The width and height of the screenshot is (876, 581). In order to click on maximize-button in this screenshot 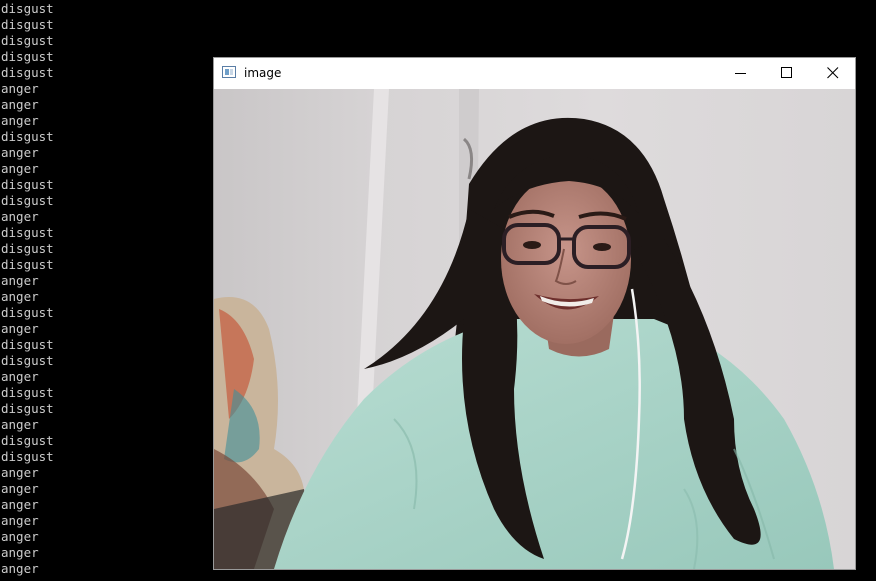, I will do `click(787, 73)`.